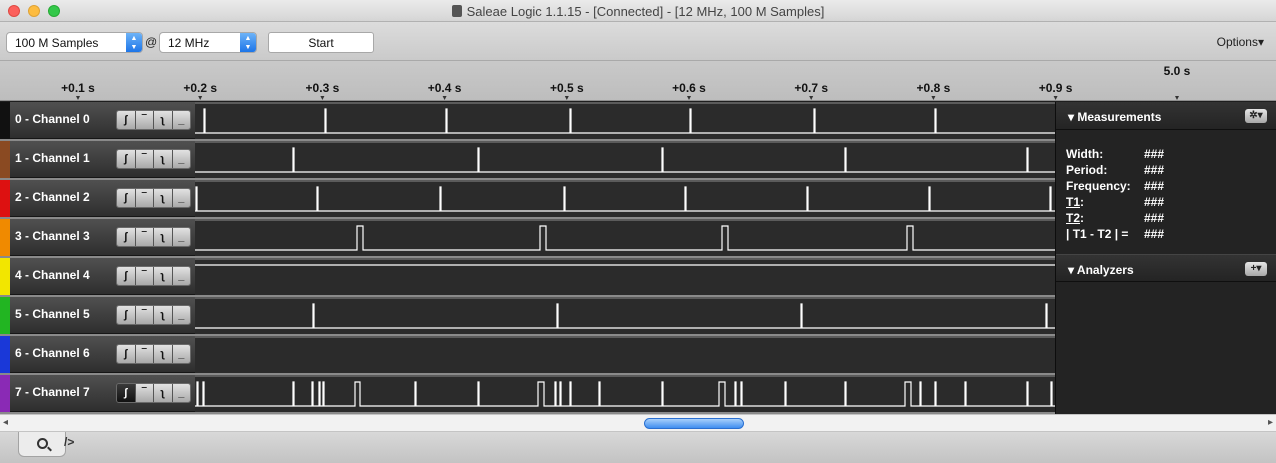  I want to click on scroll-thumb, so click(694, 423).